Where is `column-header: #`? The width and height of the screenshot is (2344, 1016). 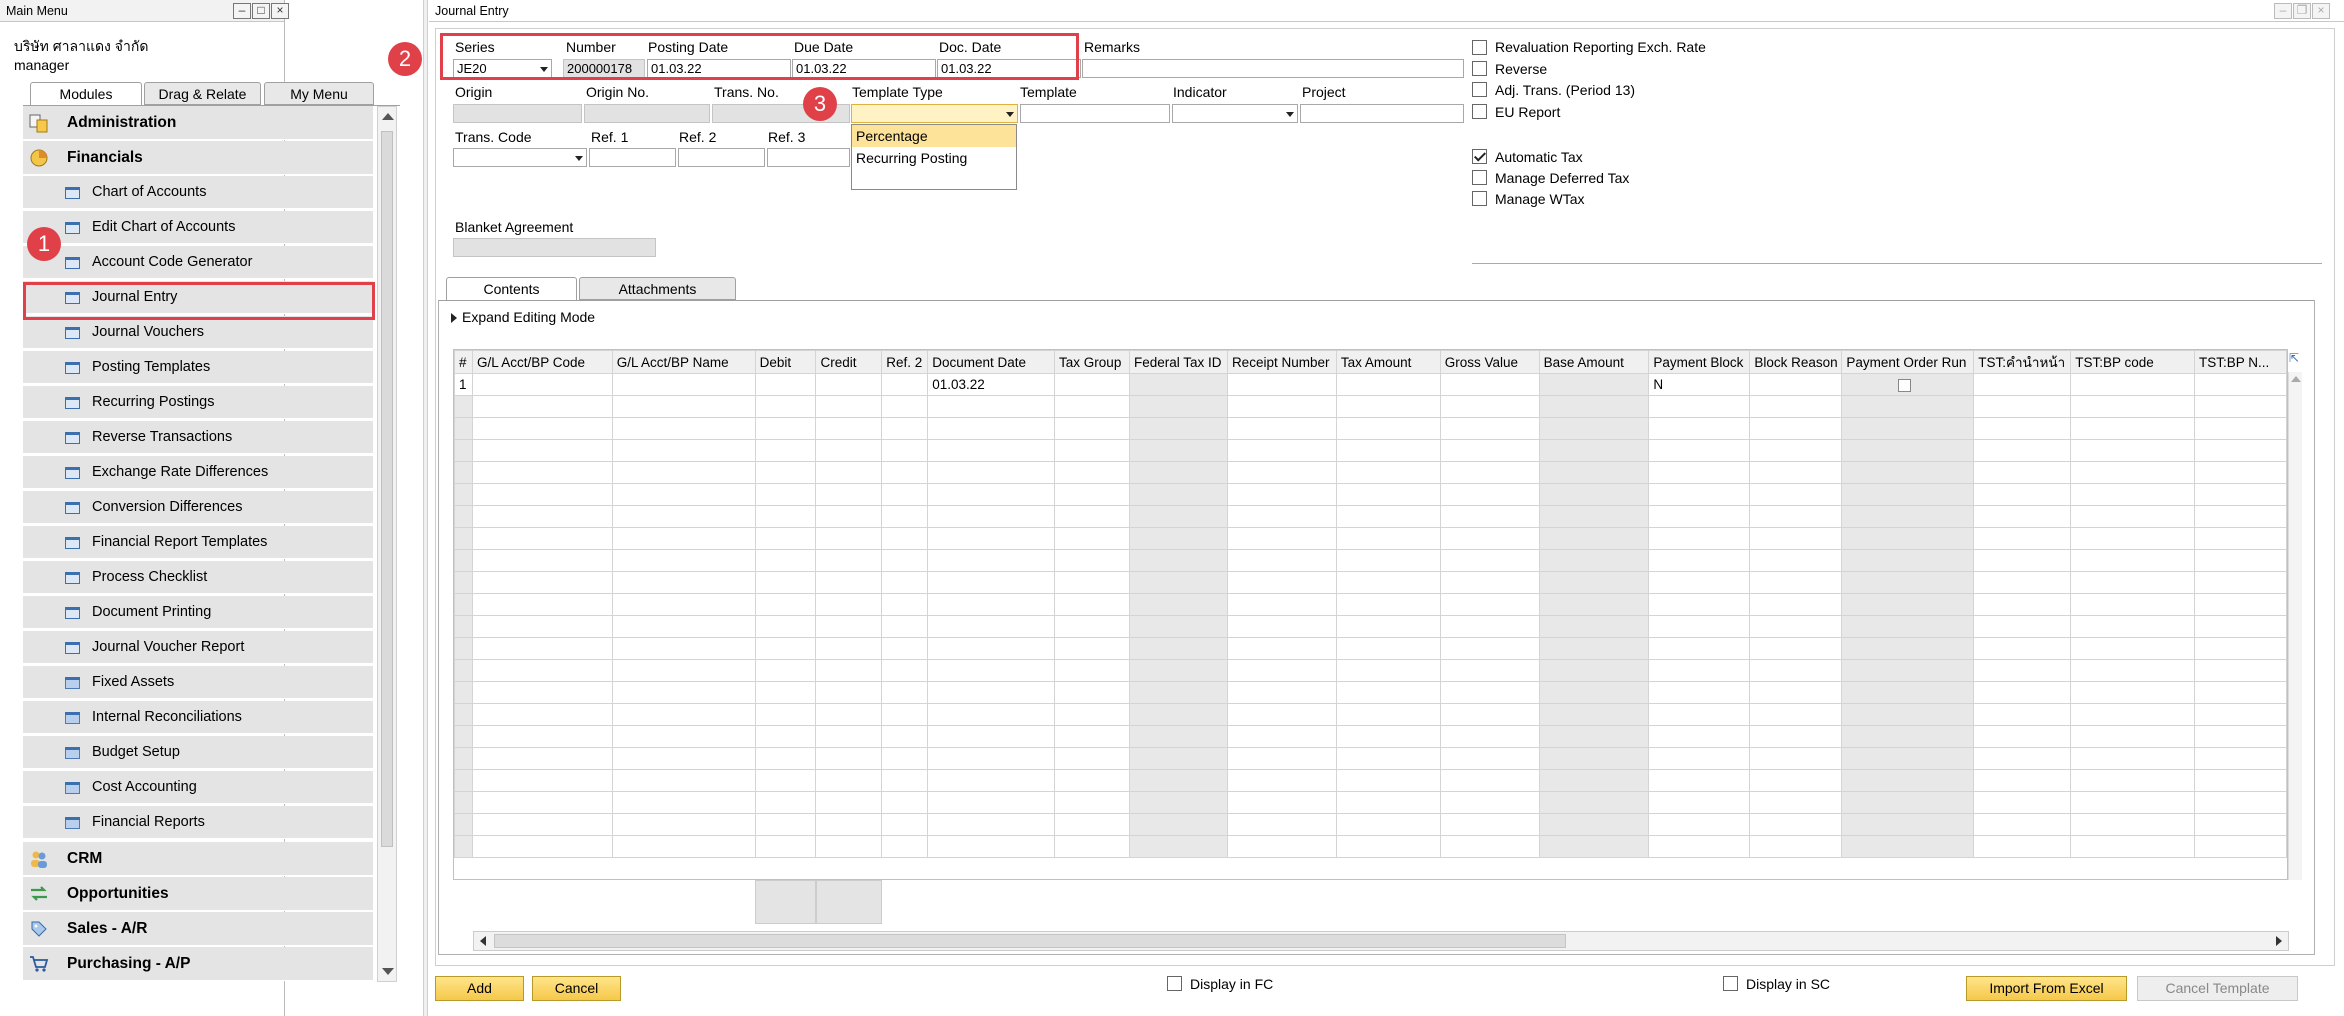
column-header: # is located at coordinates (463, 362).